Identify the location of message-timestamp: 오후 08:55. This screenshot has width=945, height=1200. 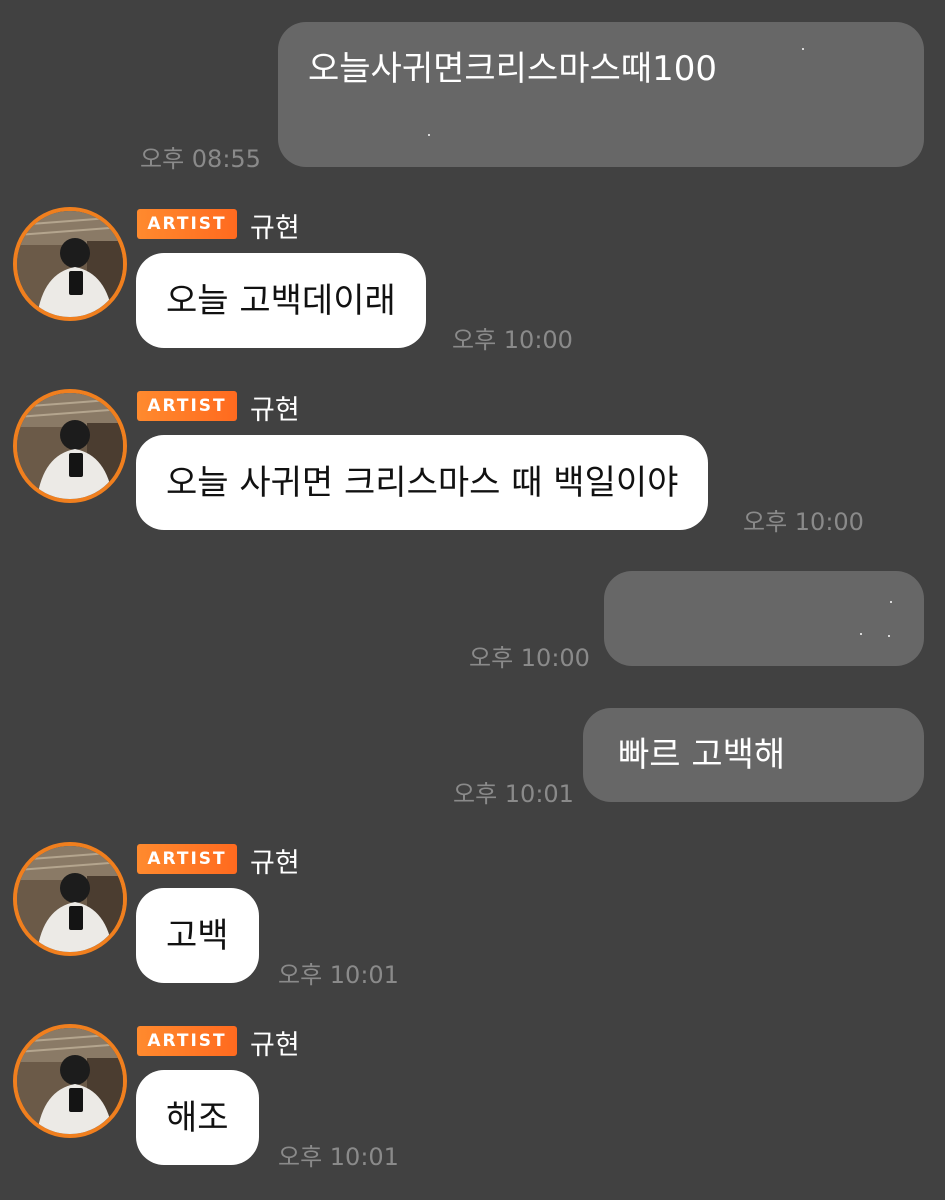
(200, 159).